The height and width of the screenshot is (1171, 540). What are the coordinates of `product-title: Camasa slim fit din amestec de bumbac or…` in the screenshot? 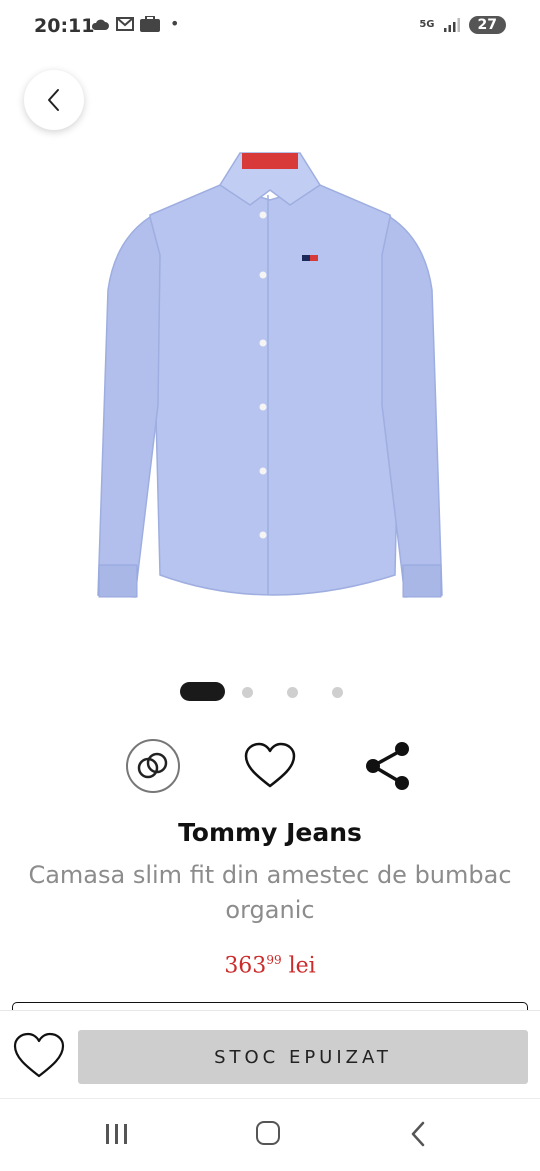 It's located at (270, 892).